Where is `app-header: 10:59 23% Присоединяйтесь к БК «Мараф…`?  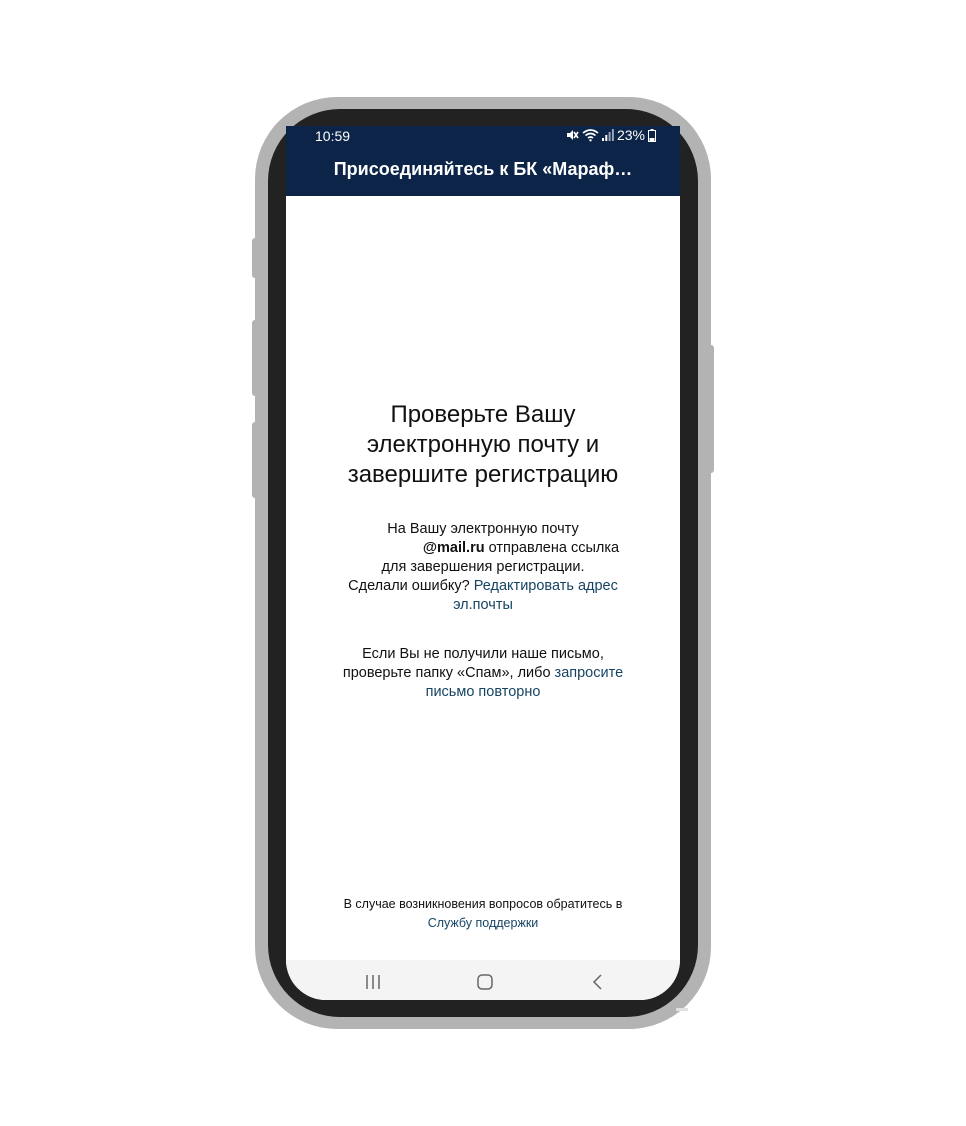
app-header: 10:59 23% Присоединяйтесь к БК «Мараф… is located at coordinates (483, 161).